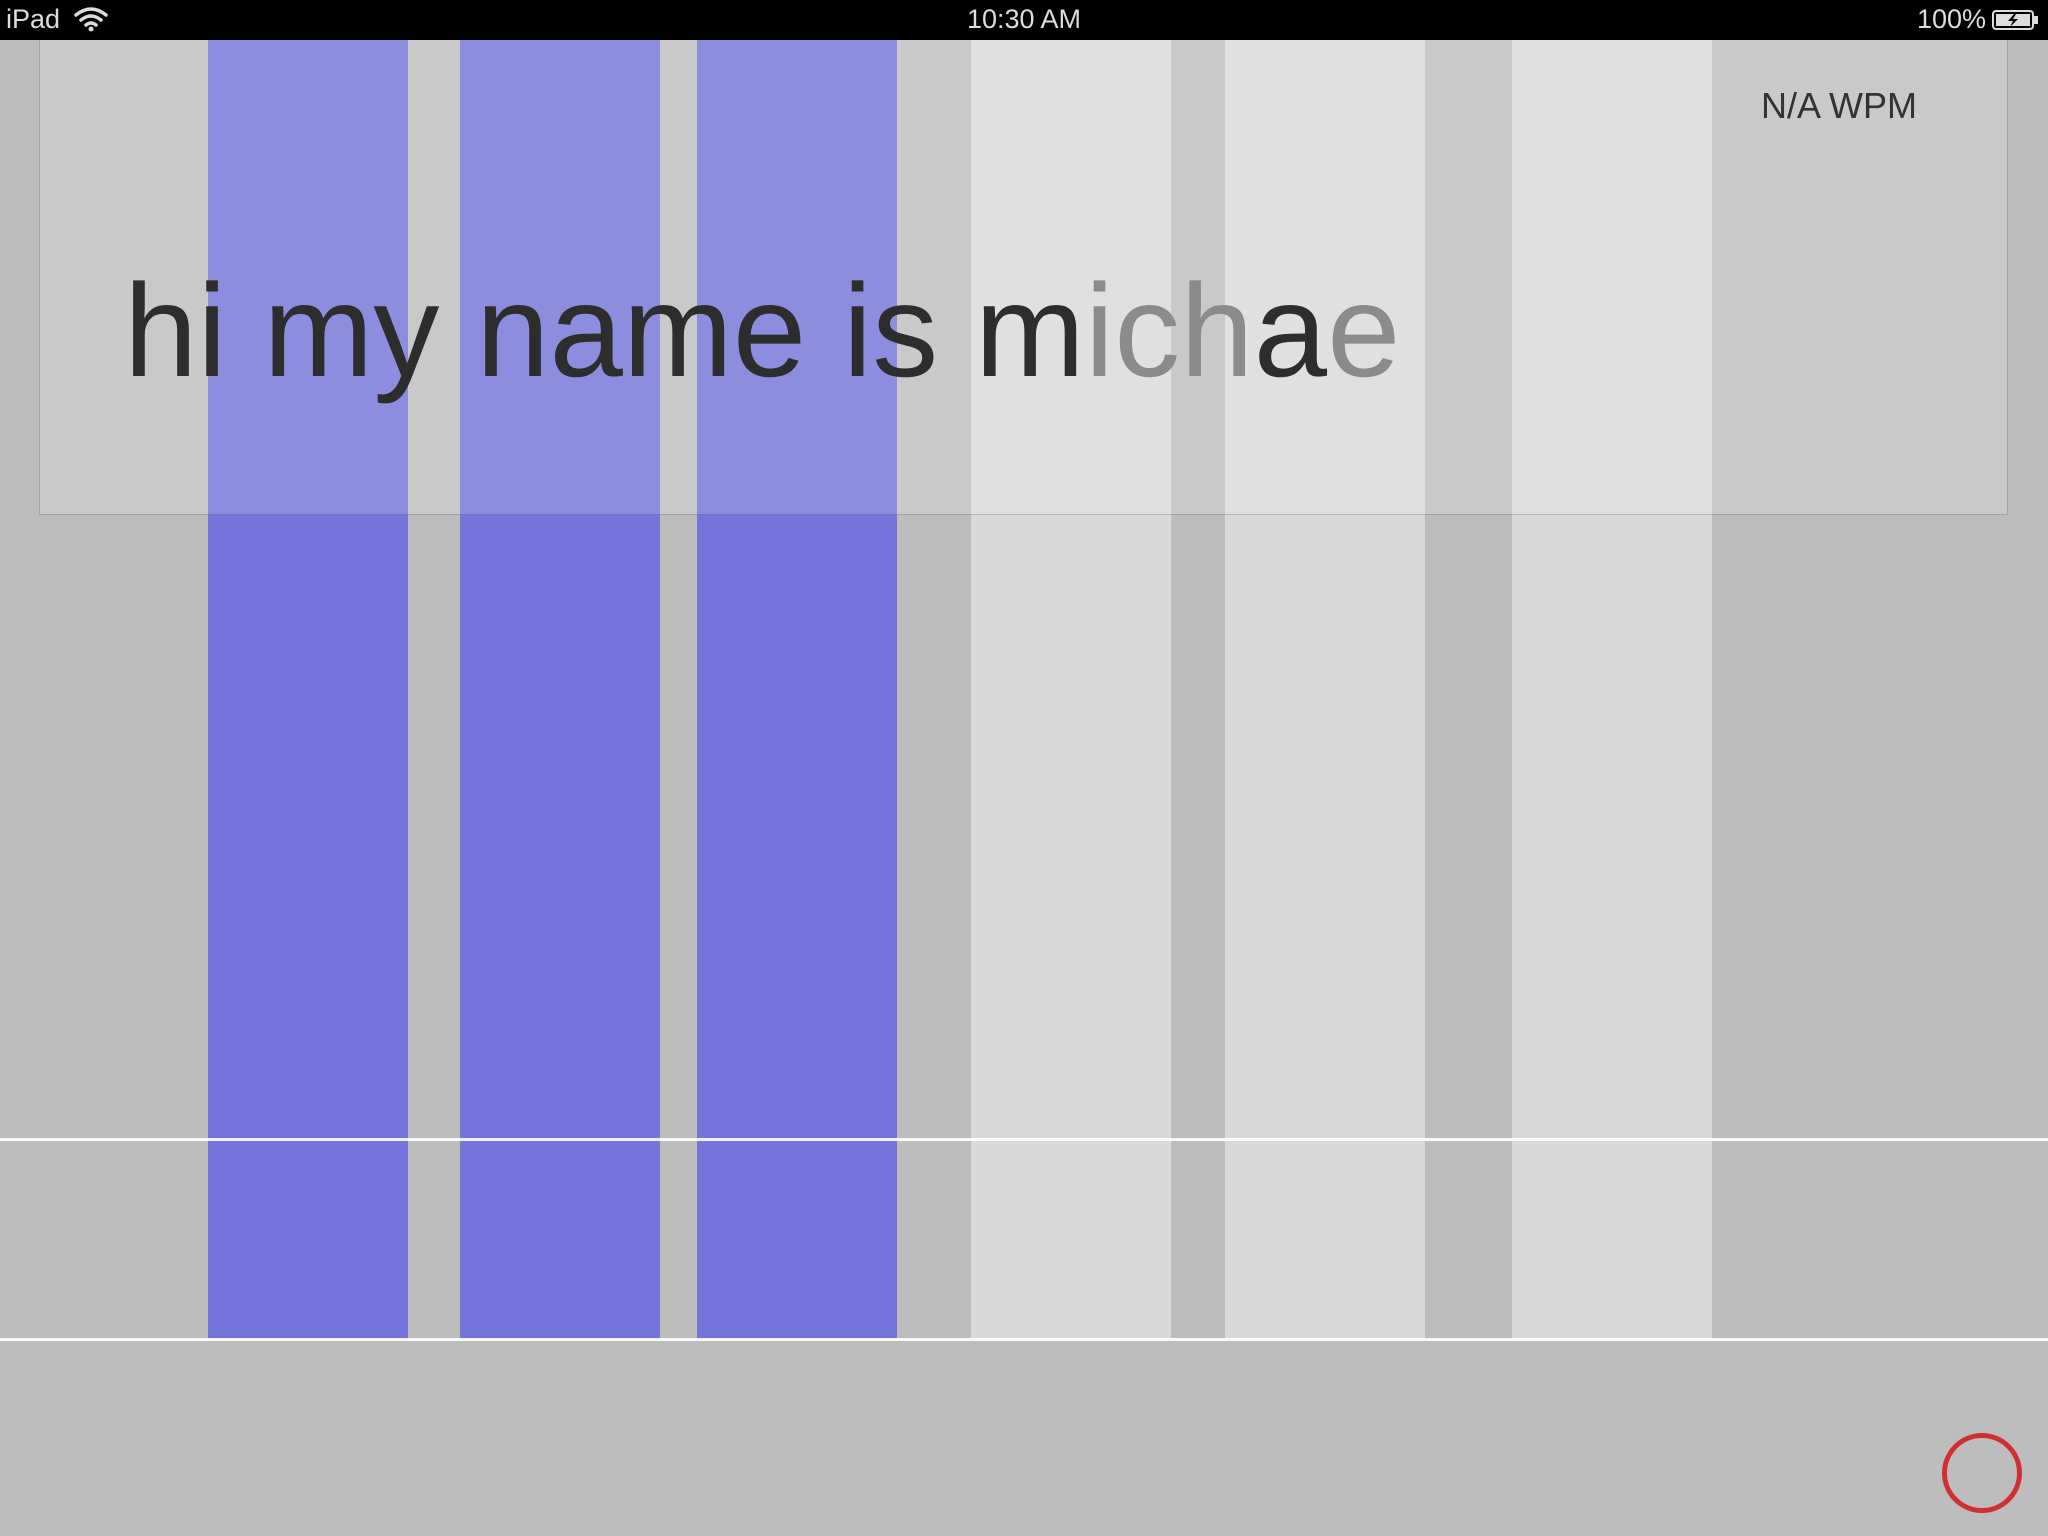 This screenshot has width=2048, height=1536. Describe the element at coordinates (2015, 20) in the screenshot. I see `battery-charging-icon` at that location.